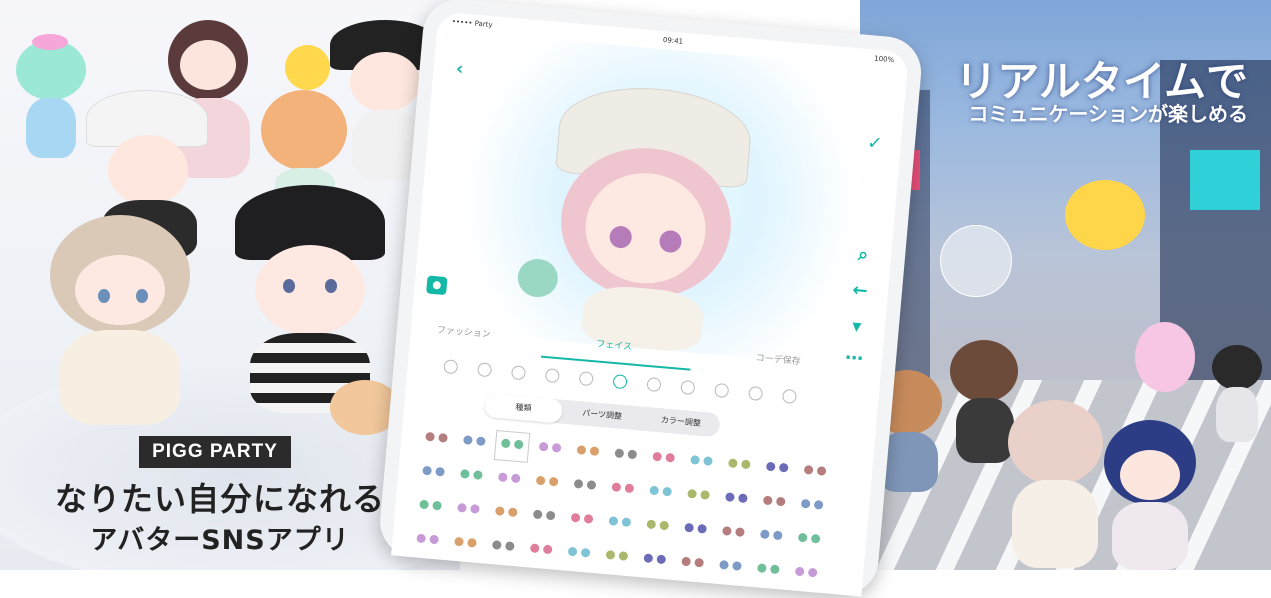 The width and height of the screenshot is (1271, 598). What do you see at coordinates (602, 415) in the screenshot?
I see `segment-parts-adjust: パーツ調整` at bounding box center [602, 415].